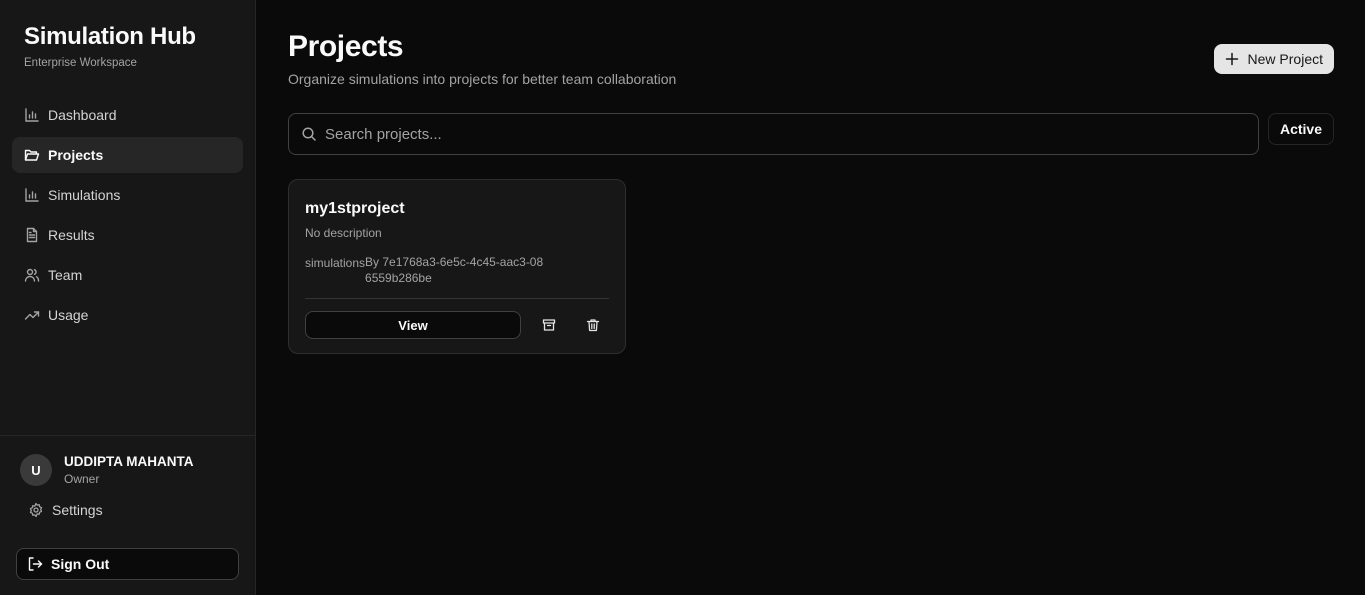 This screenshot has height=595, width=1365. I want to click on sidebar-item-label: Dashboard, so click(82, 115).